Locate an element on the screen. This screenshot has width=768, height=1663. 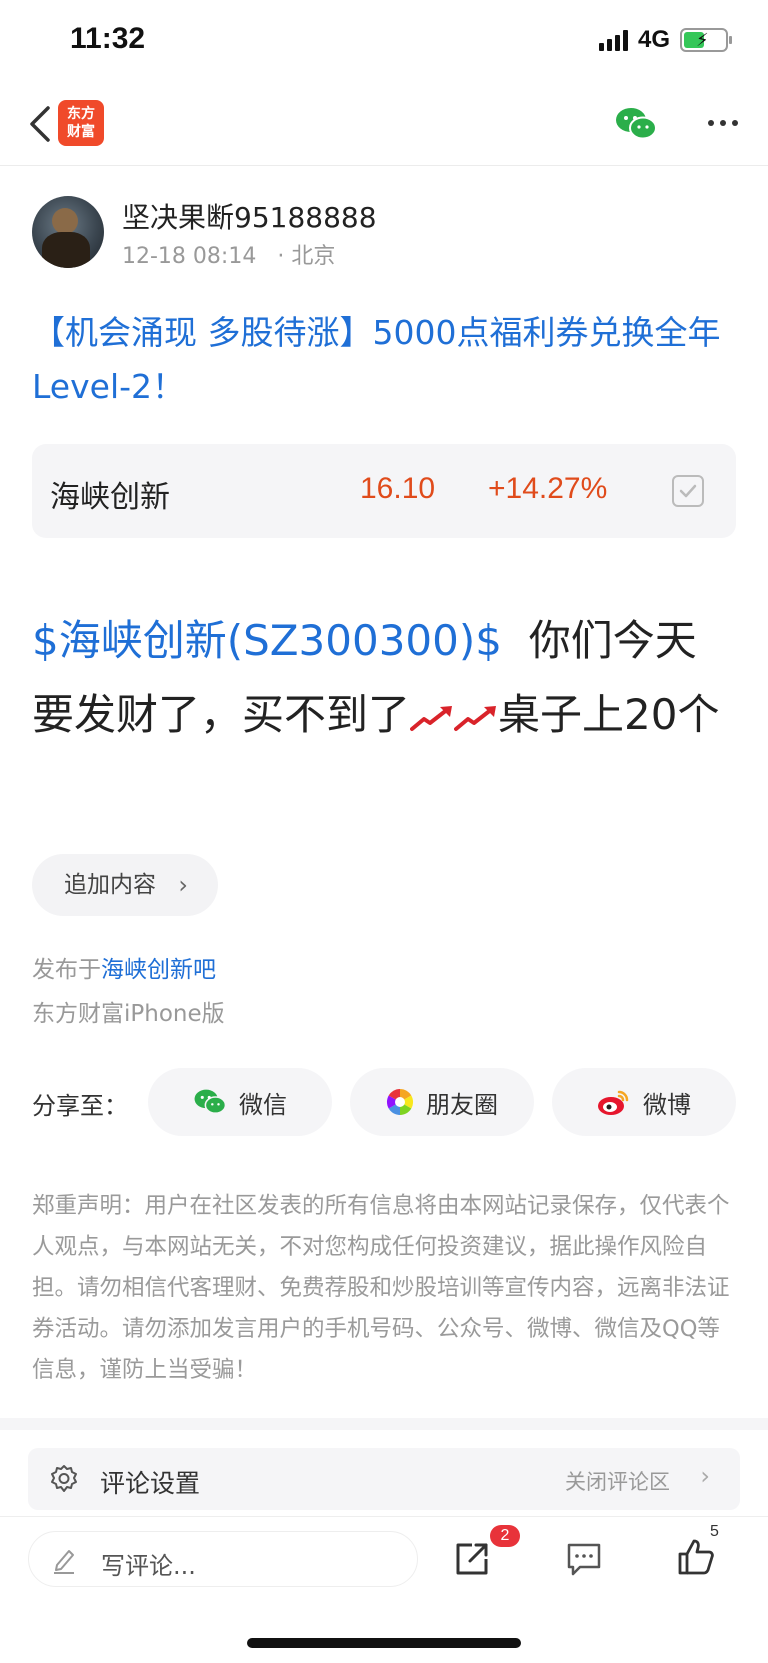
bottom-action-bar: 写评论... 2 5 is located at coordinates (384, 1571).